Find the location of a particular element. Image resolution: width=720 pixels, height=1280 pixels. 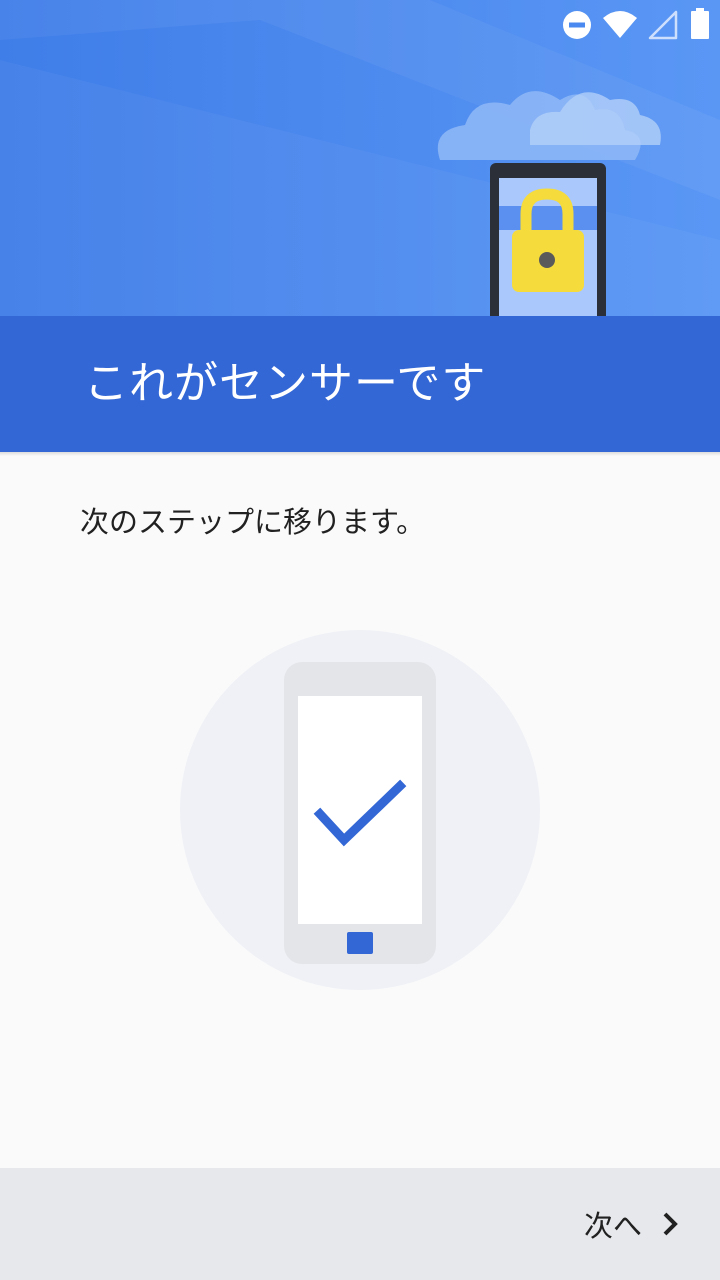

header-shadow is located at coordinates (360, 454).